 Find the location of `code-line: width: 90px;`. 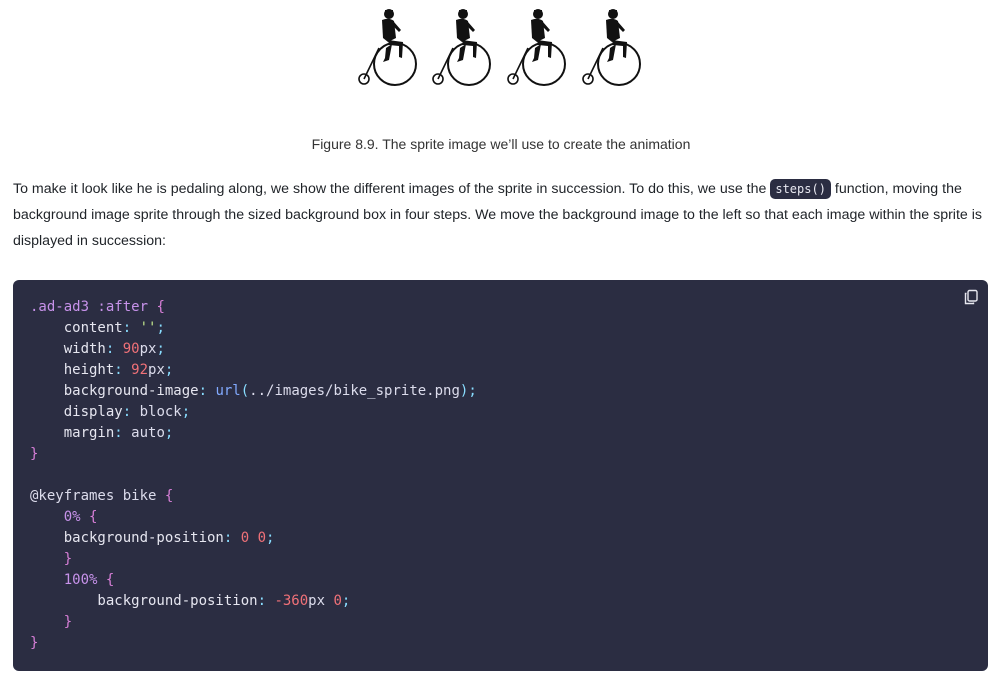

code-line: width: 90px; is located at coordinates (253, 349).